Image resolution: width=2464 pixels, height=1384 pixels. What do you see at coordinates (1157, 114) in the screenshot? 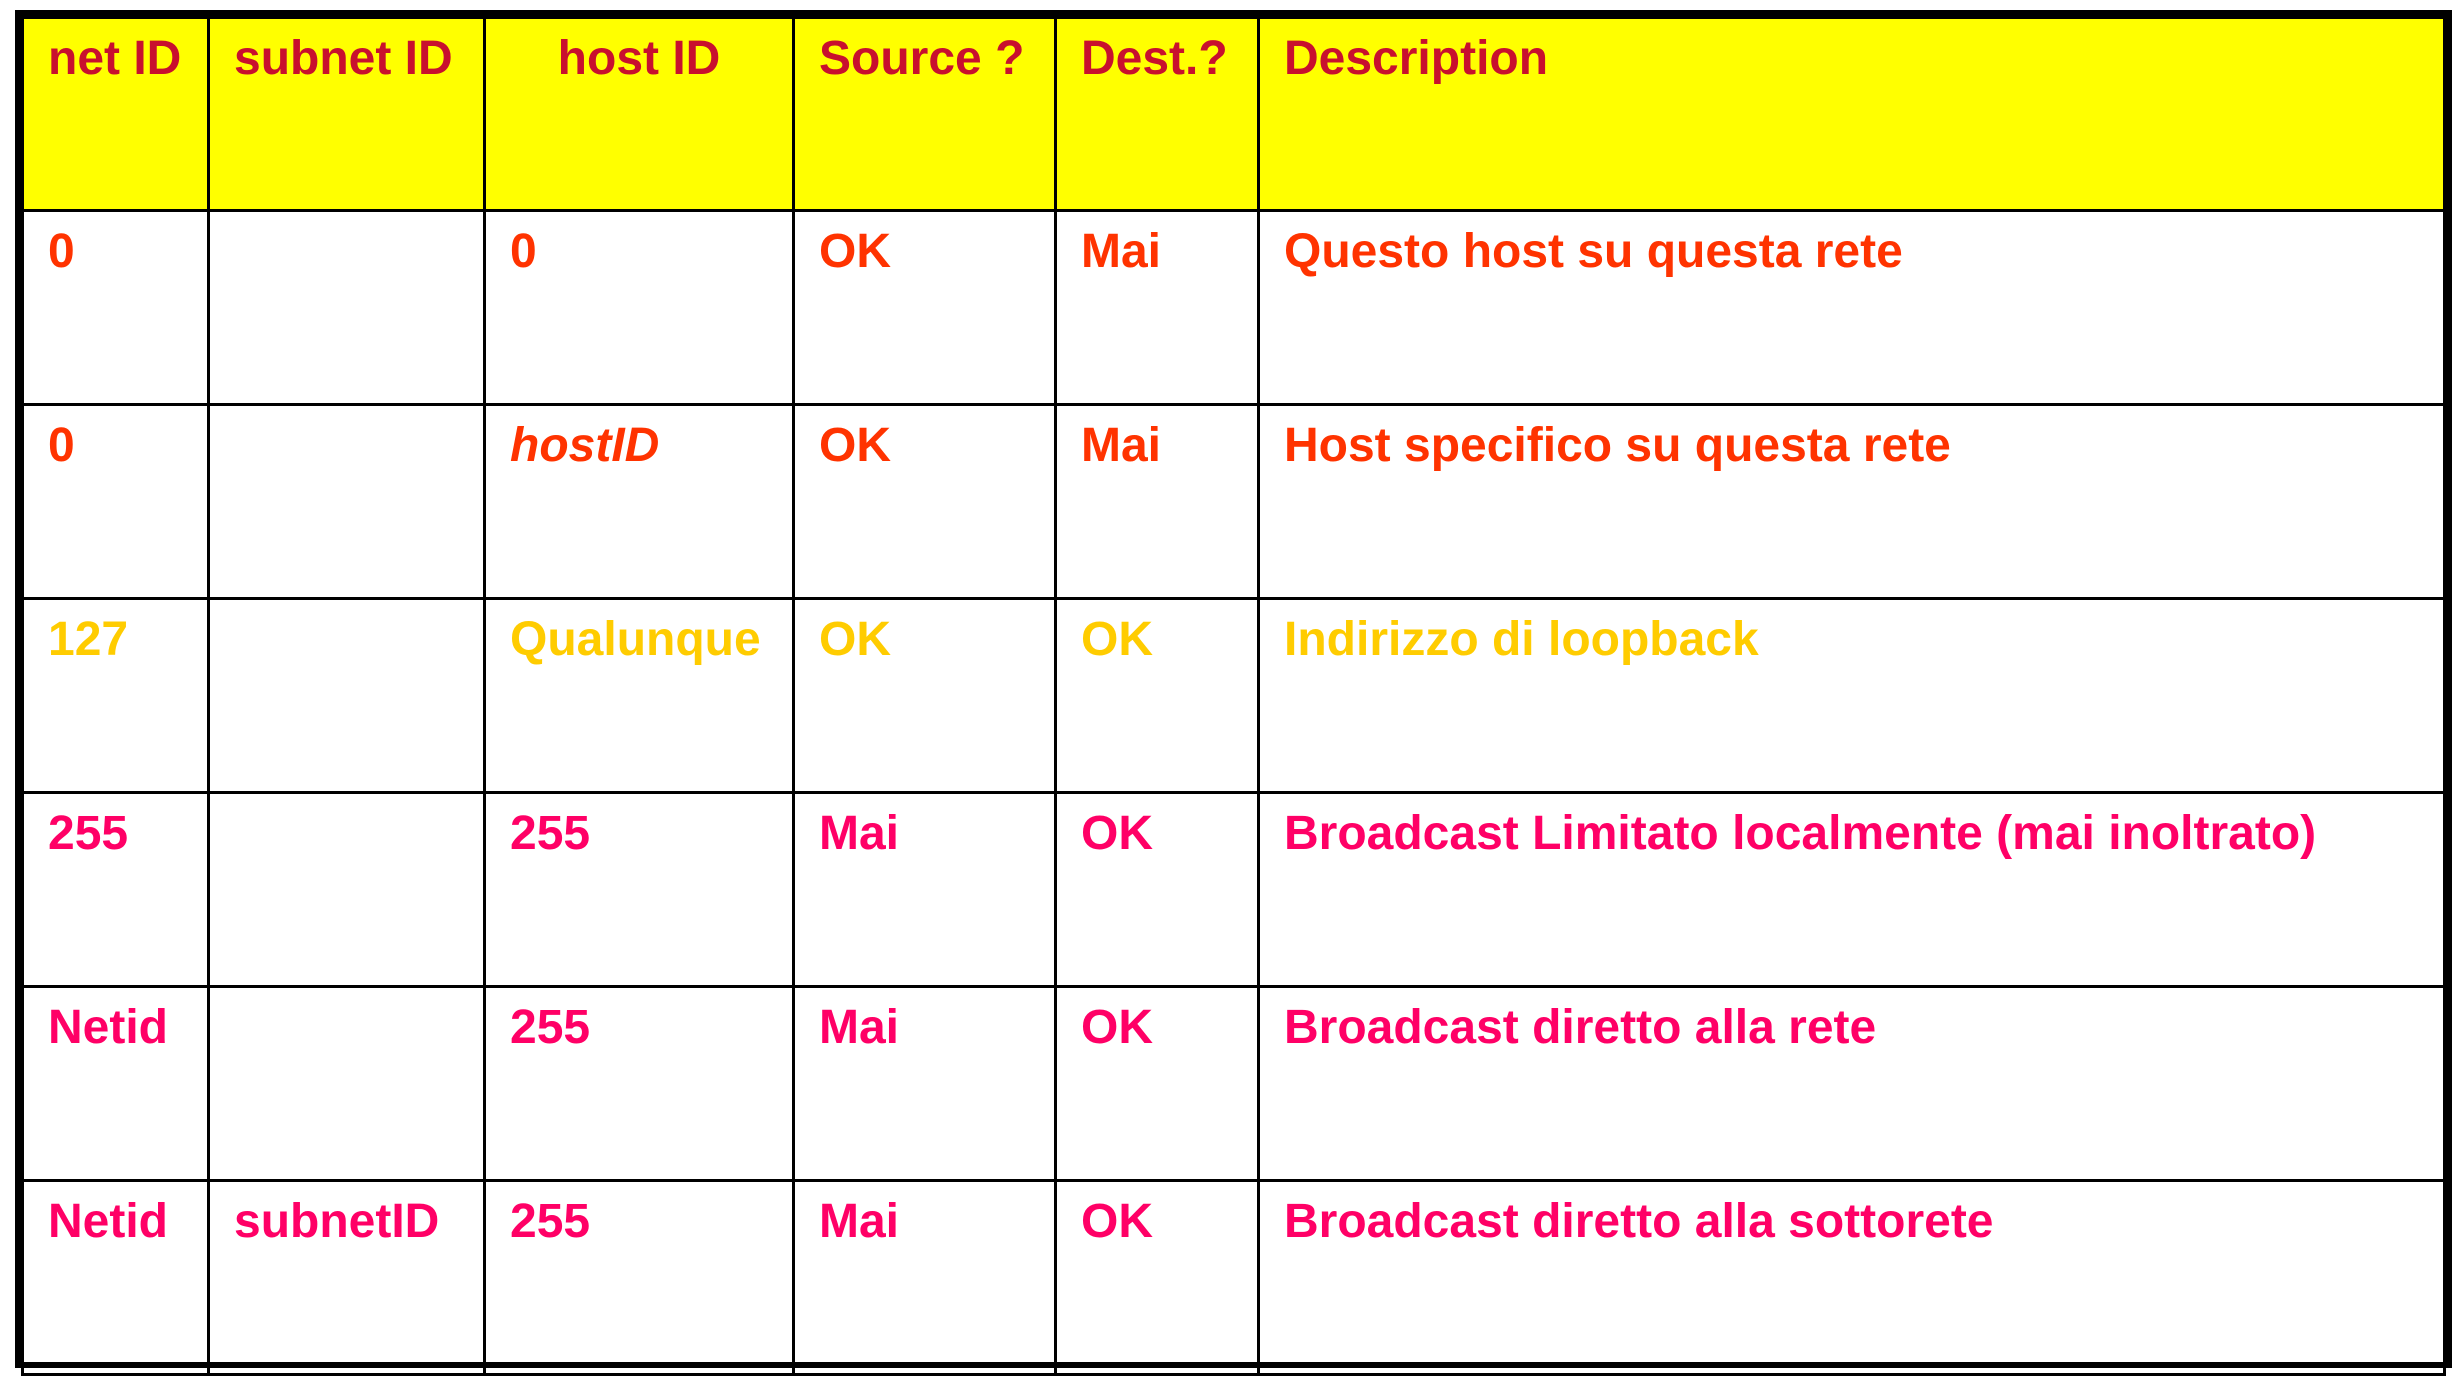
I see `header-dest: Dest.?` at bounding box center [1157, 114].